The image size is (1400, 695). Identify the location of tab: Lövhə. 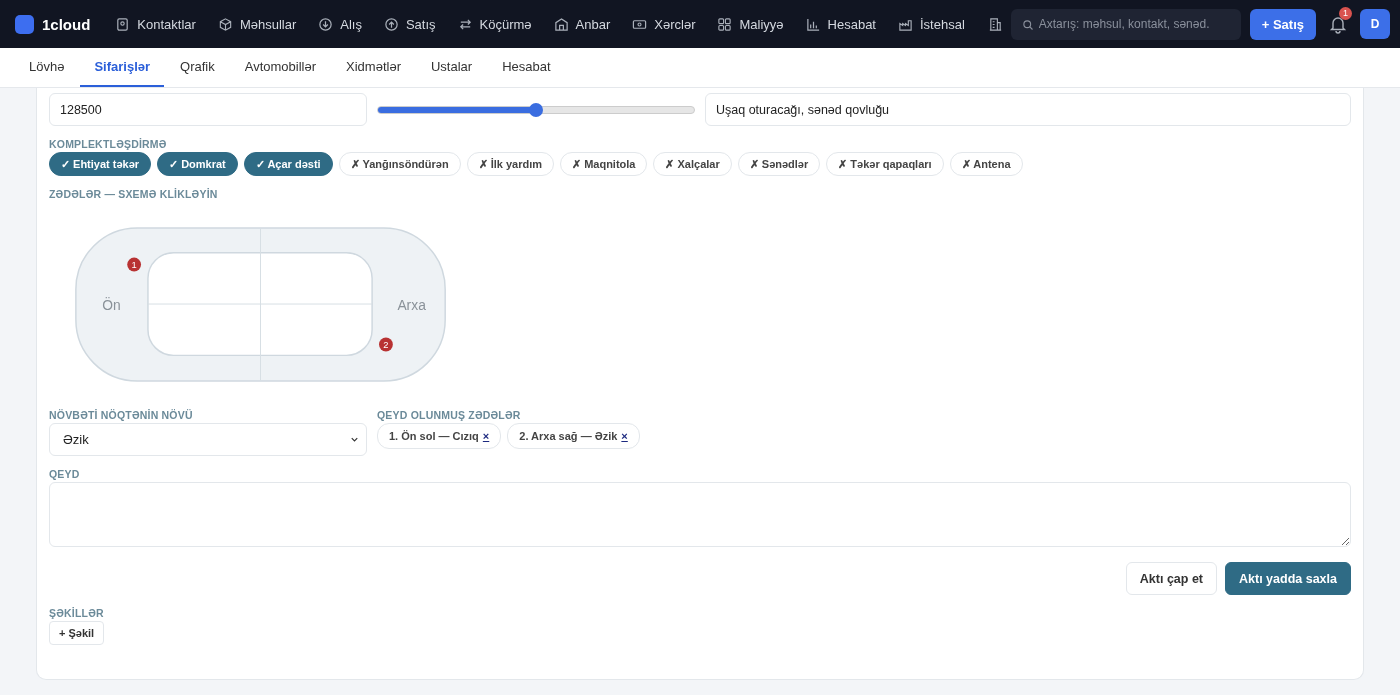
(47, 67).